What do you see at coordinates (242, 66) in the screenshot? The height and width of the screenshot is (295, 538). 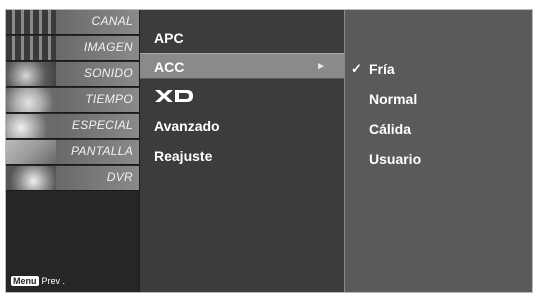 I see `submenu-item-acc: ACC ►` at bounding box center [242, 66].